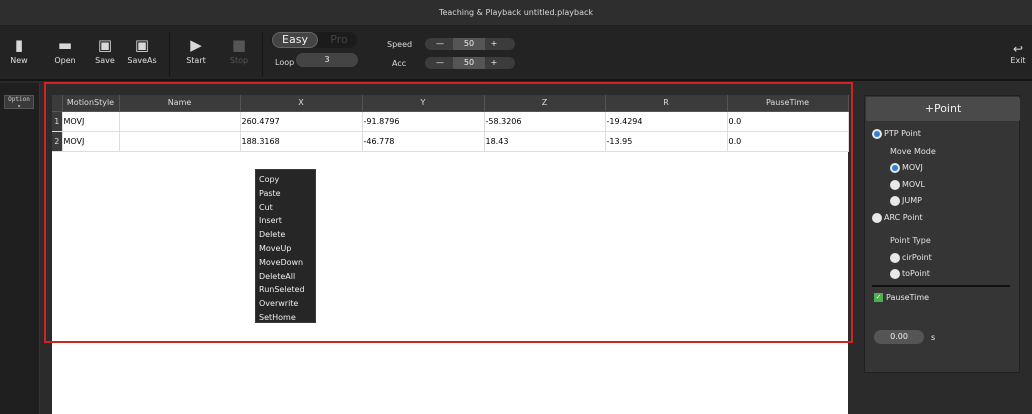 The width and height of the screenshot is (1032, 414). I want to click on checkmark-icon: ✓, so click(878, 297).